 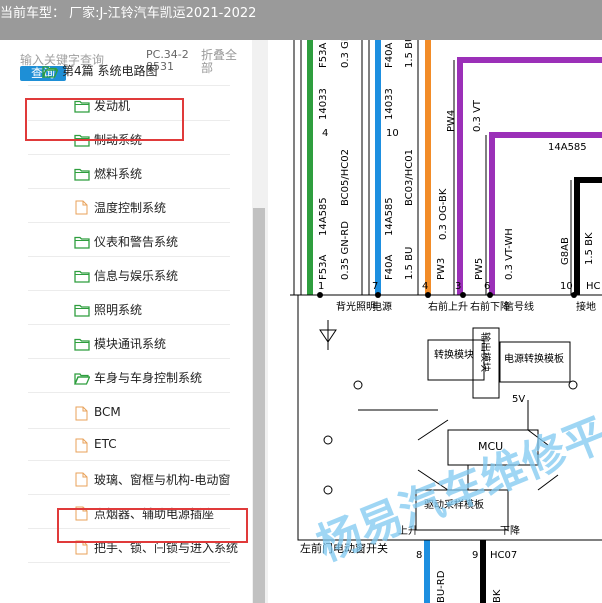 What do you see at coordinates (126, 412) in the screenshot?
I see `tree-item: BCM` at bounding box center [126, 412].